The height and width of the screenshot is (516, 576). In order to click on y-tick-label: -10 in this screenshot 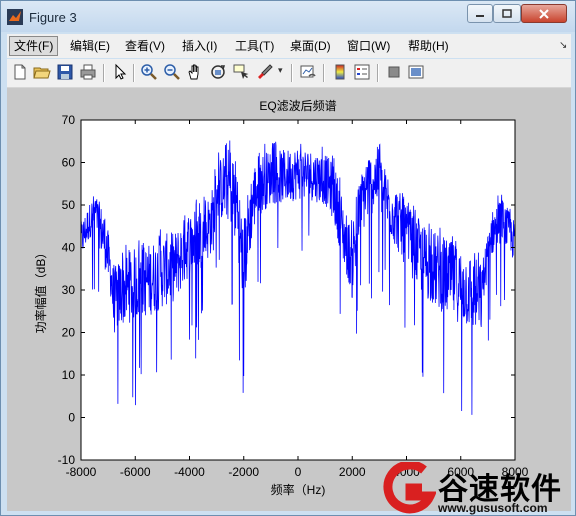, I will do `click(67, 460)`.